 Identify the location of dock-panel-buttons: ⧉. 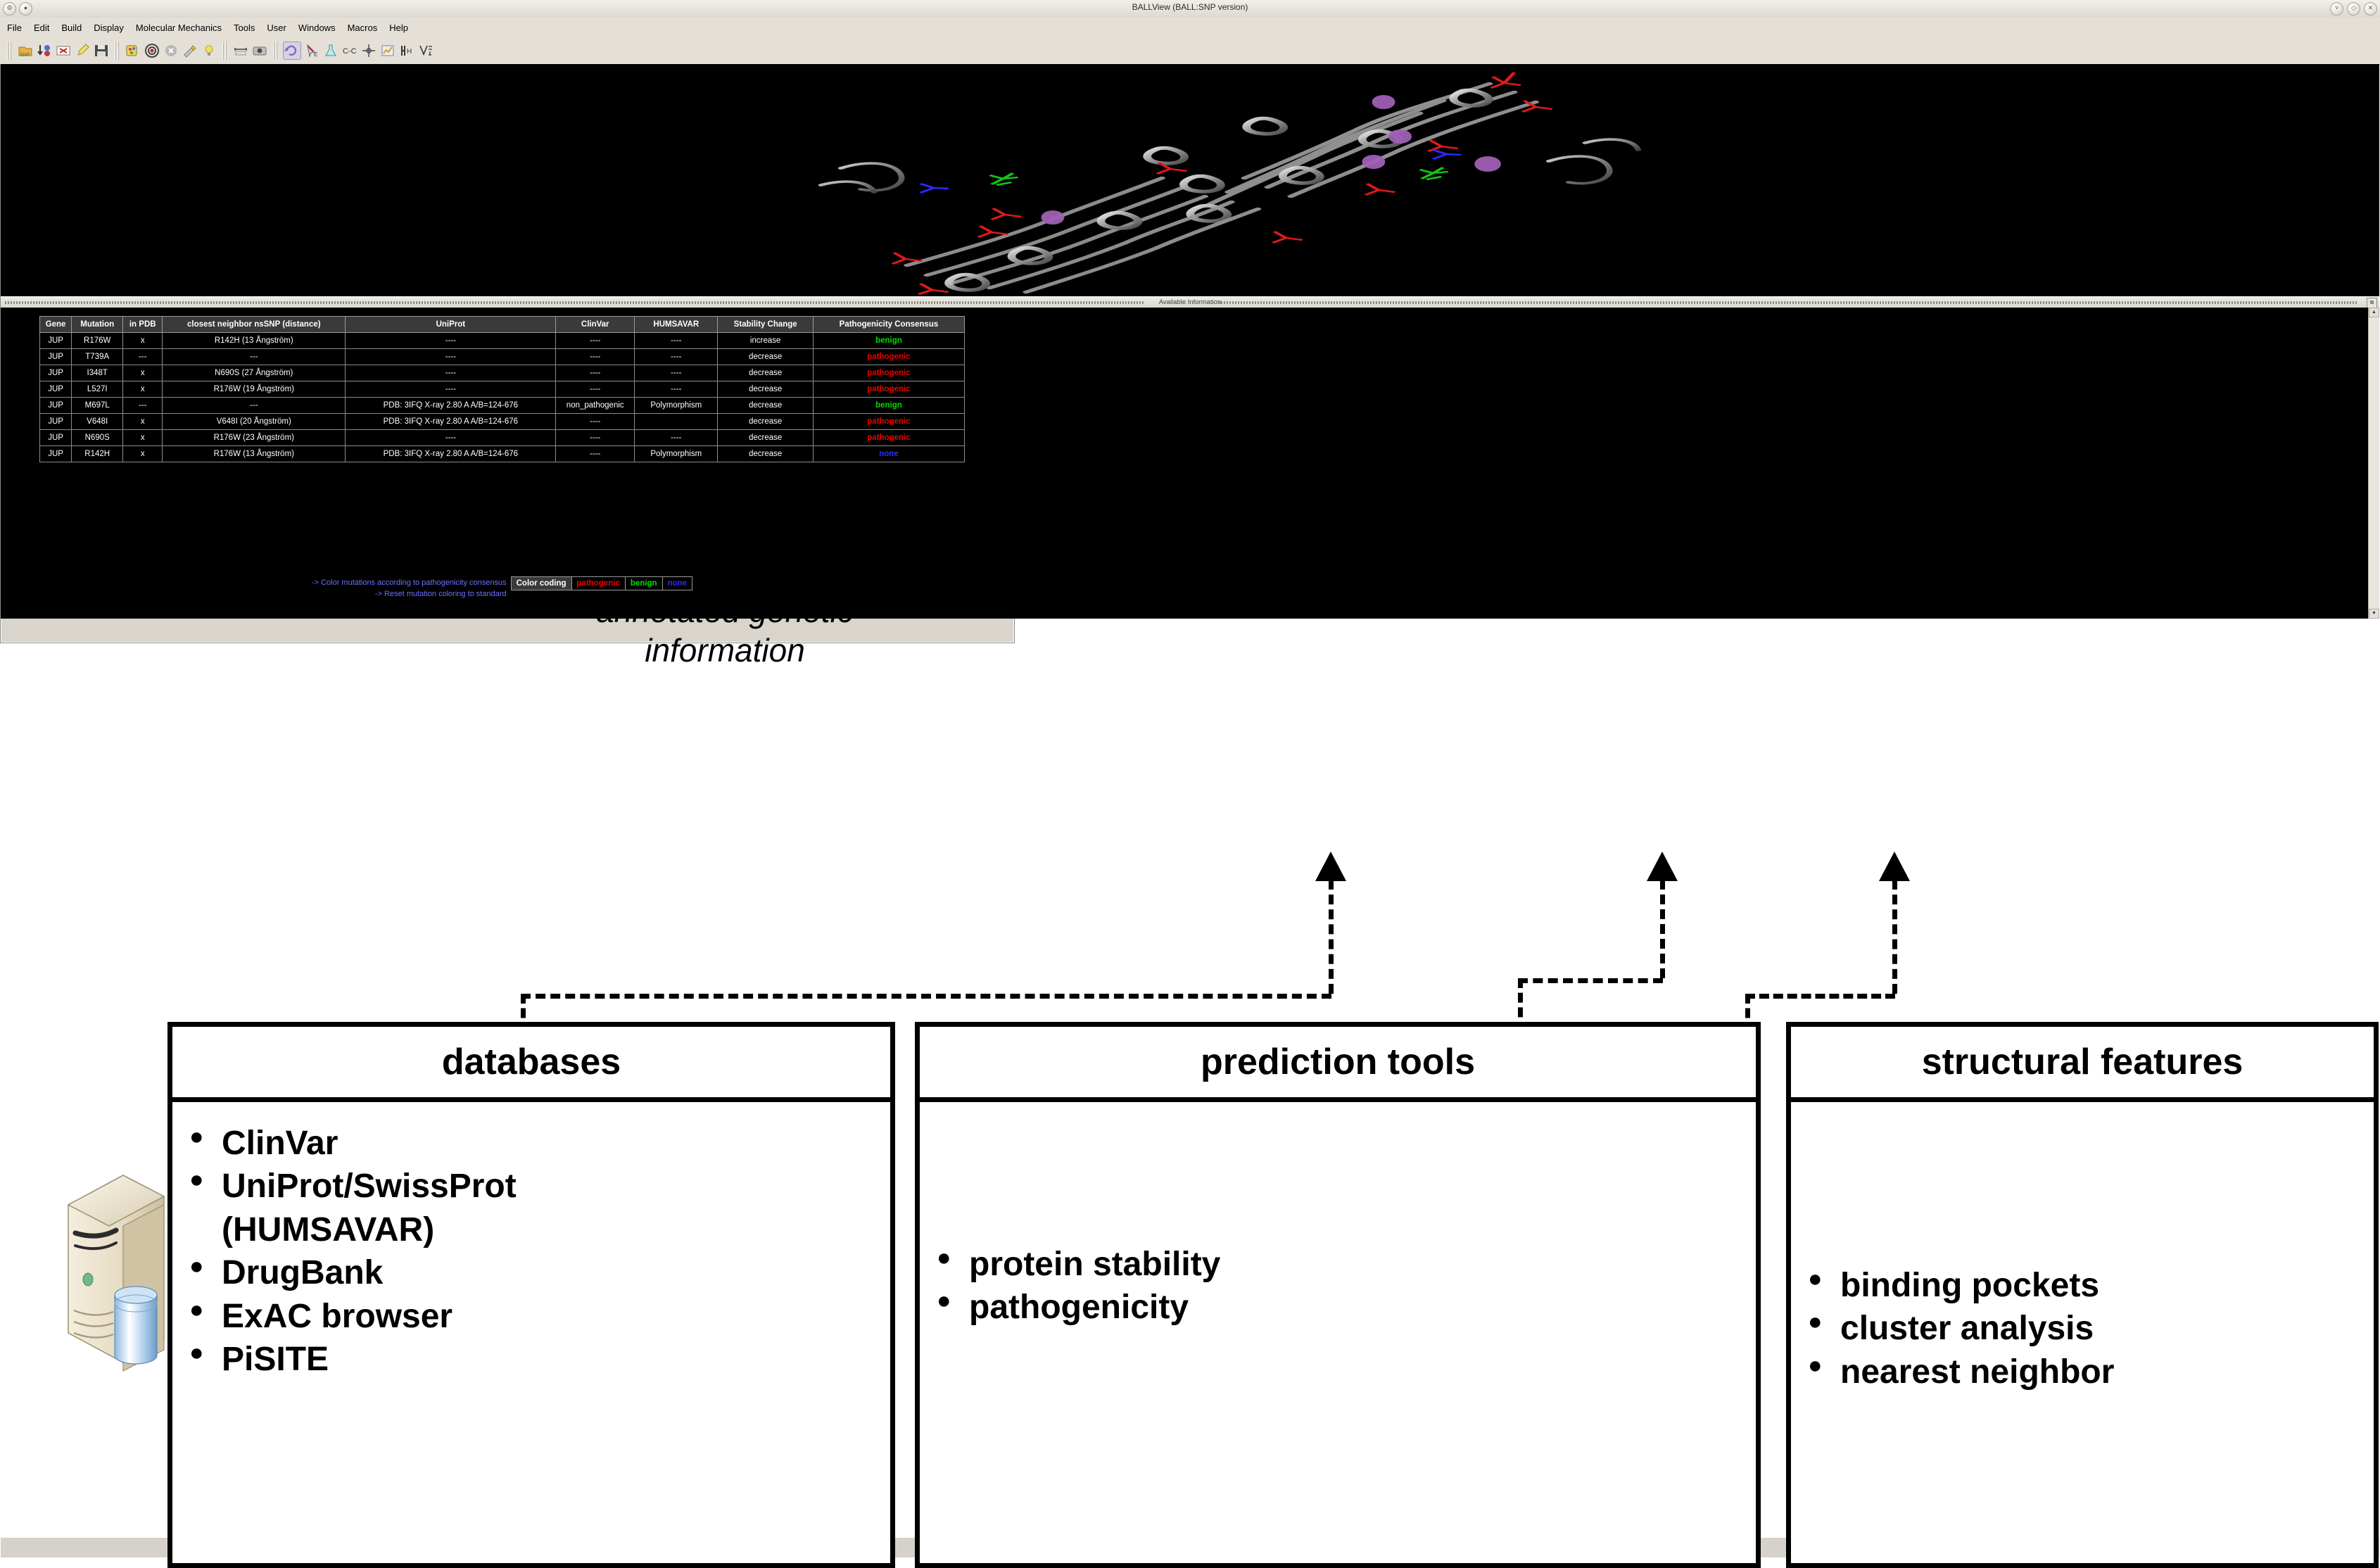
(2372, 303).